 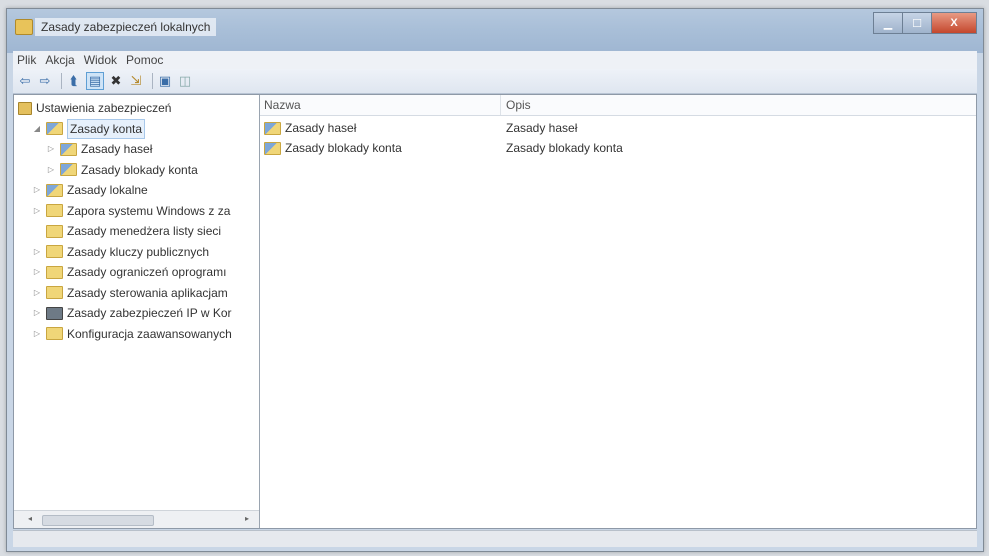 I want to click on scroll-left-arrow-icon: ◂, so click(x=30, y=518).